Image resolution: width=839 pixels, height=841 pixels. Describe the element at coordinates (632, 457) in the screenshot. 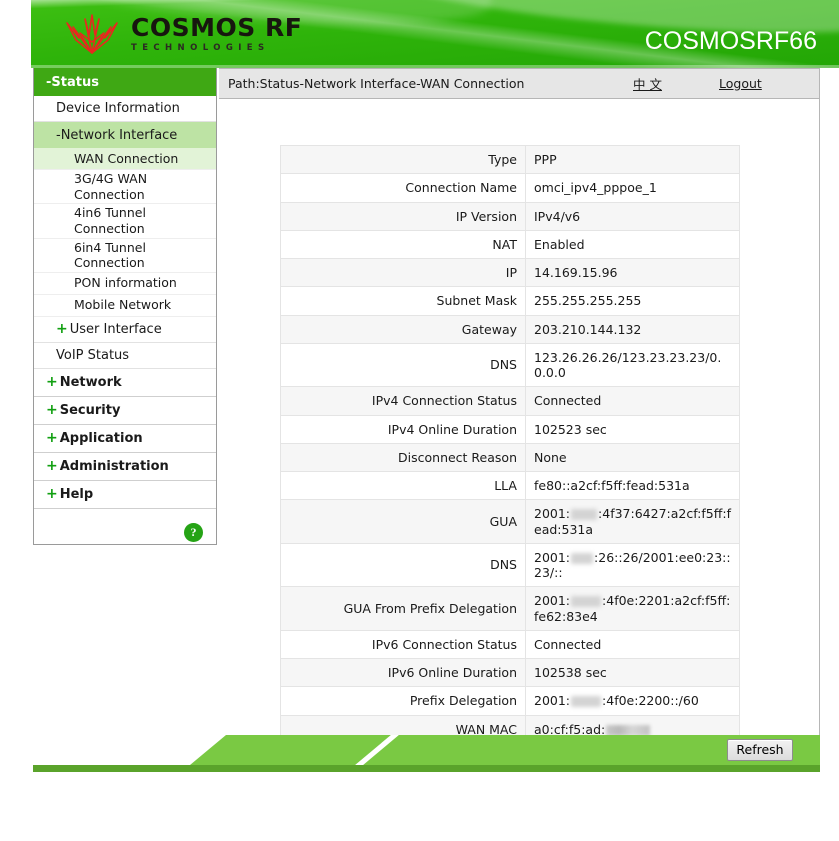

I see `table-cell-value: None` at that location.